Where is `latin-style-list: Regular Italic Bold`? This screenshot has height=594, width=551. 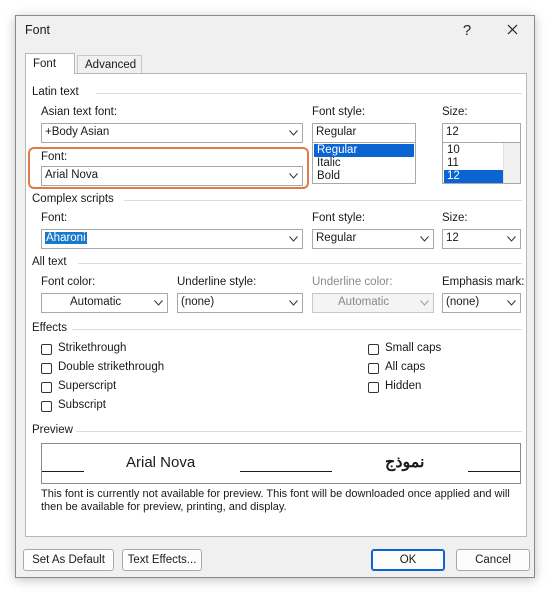 latin-style-list: Regular Italic Bold is located at coordinates (364, 163).